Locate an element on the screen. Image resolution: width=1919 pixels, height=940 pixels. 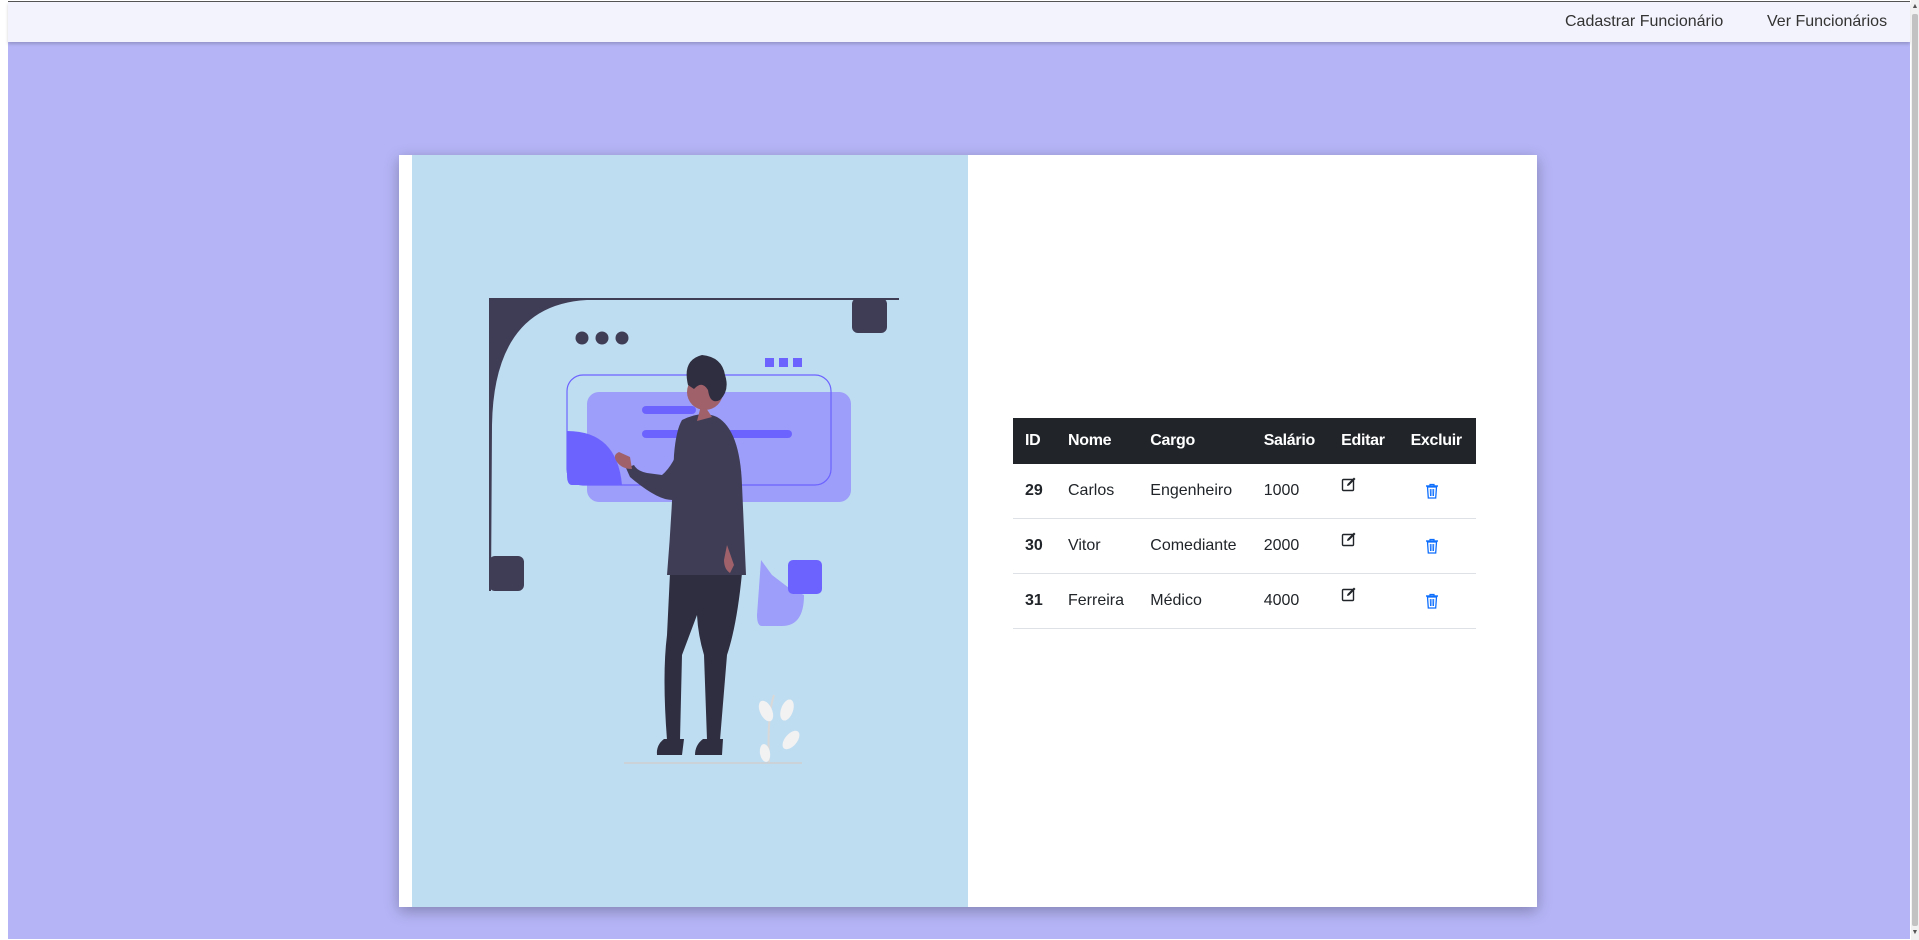
cell-id: 30 is located at coordinates (1034, 546).